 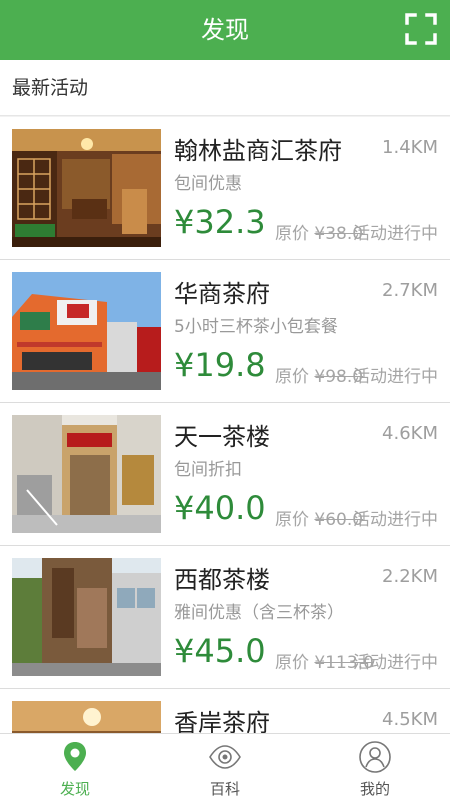 I want to click on page-title: 发现, so click(x=225, y=30).